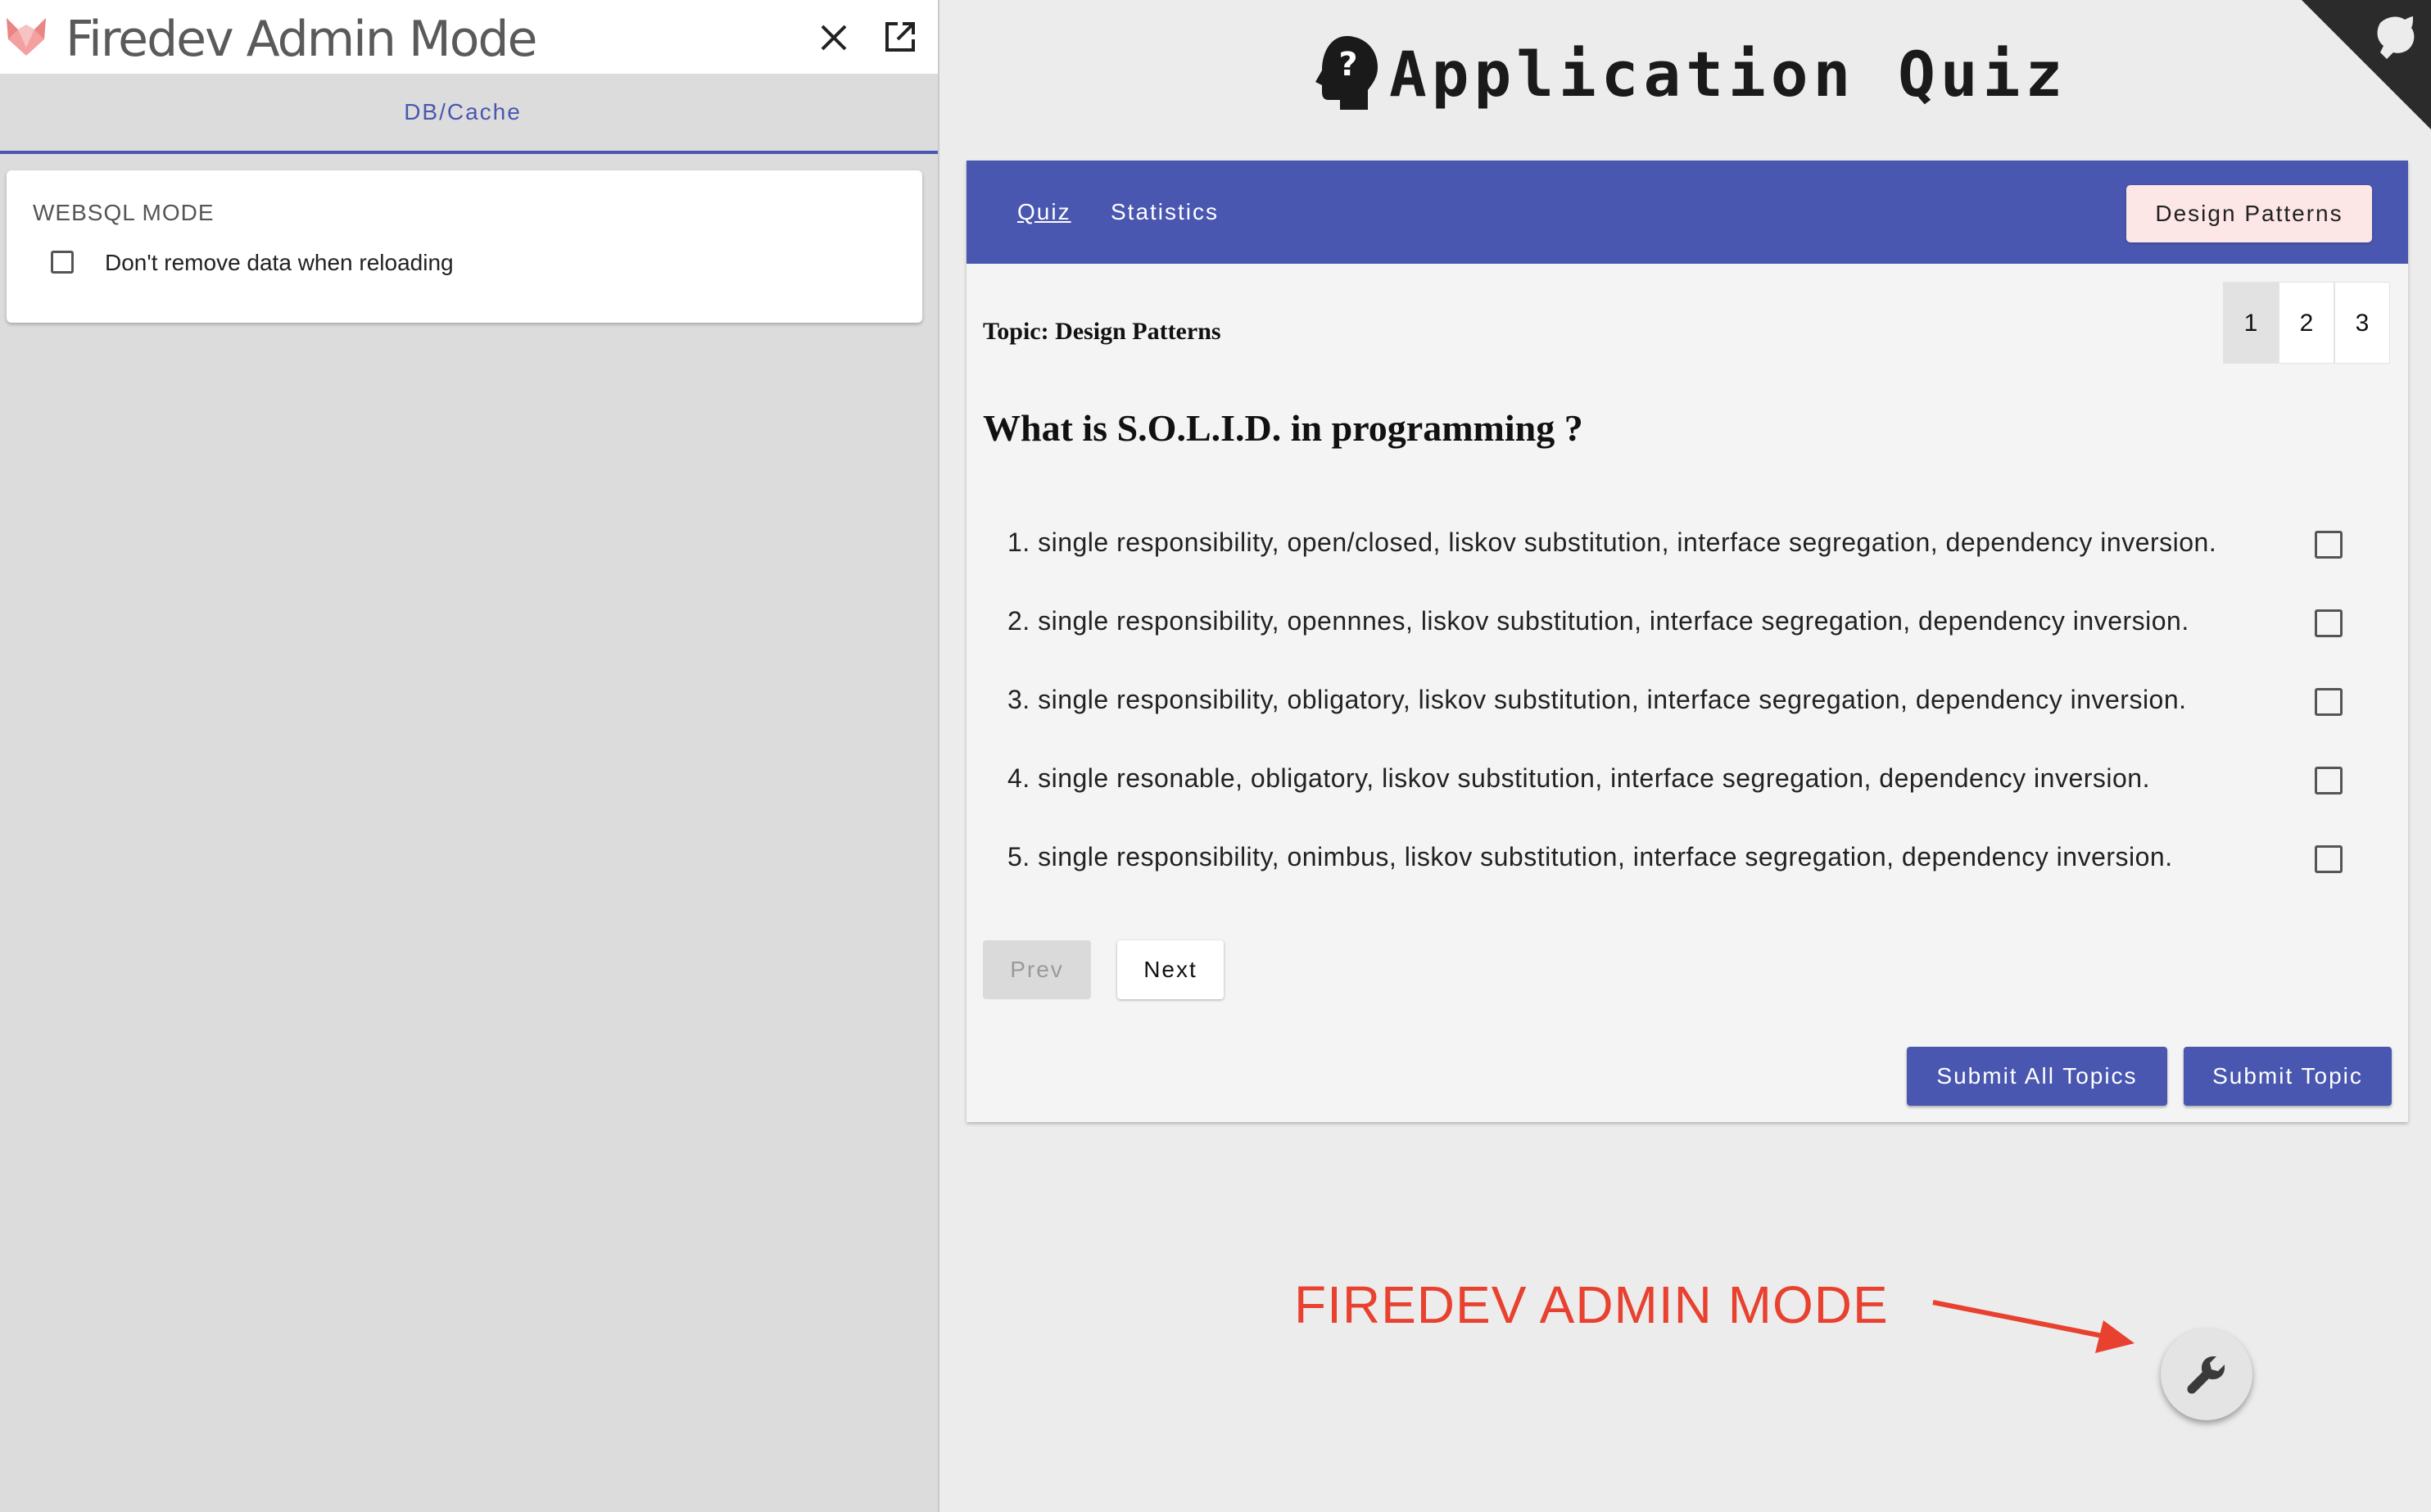 This screenshot has height=1512, width=2431. Describe the element at coordinates (124, 212) in the screenshot. I see `websql-title: WEBSQL MODE` at that location.